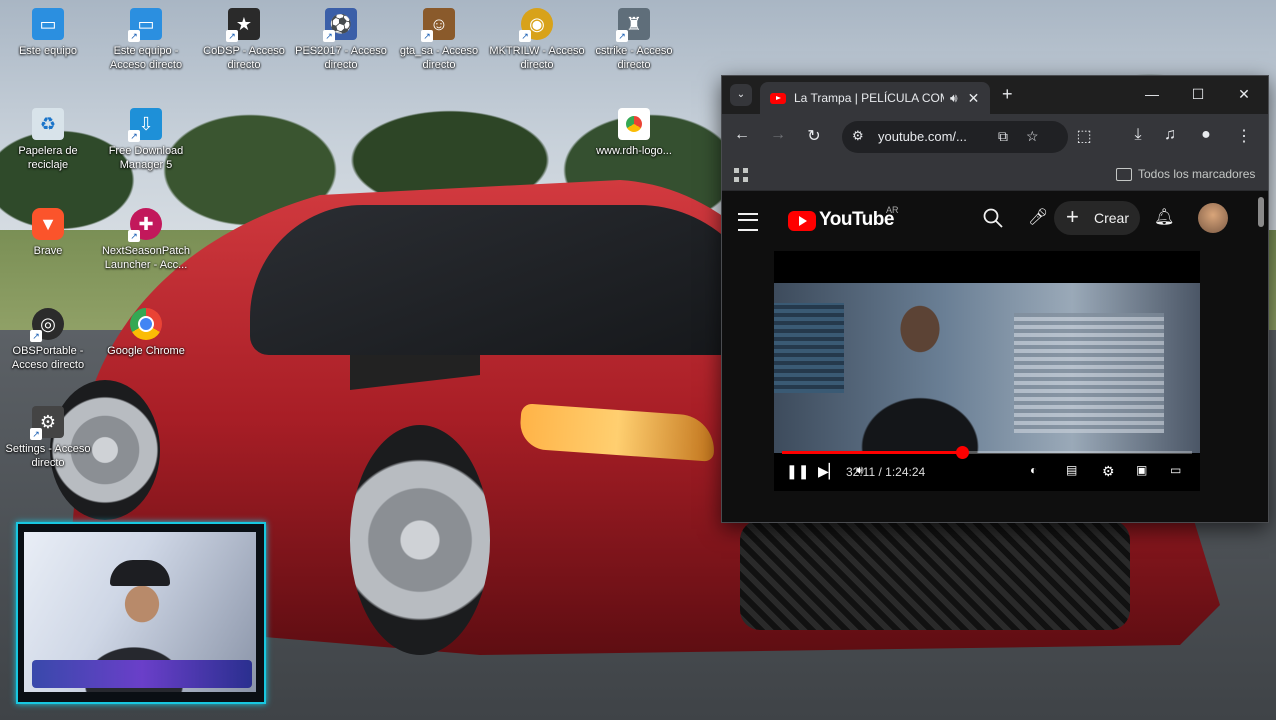 The height and width of the screenshot is (720, 1276). Describe the element at coordinates (1196, 174) in the screenshot. I see `all-bookmarks-button: Todos los marcadores` at that location.